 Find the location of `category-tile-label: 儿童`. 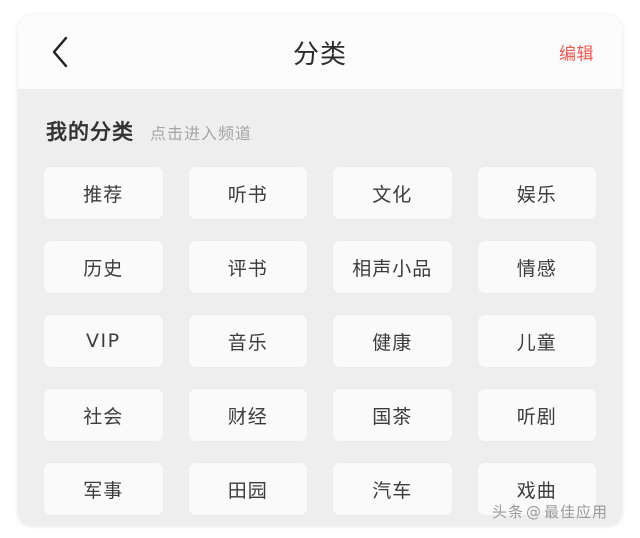

category-tile-label: 儿童 is located at coordinates (536, 342).